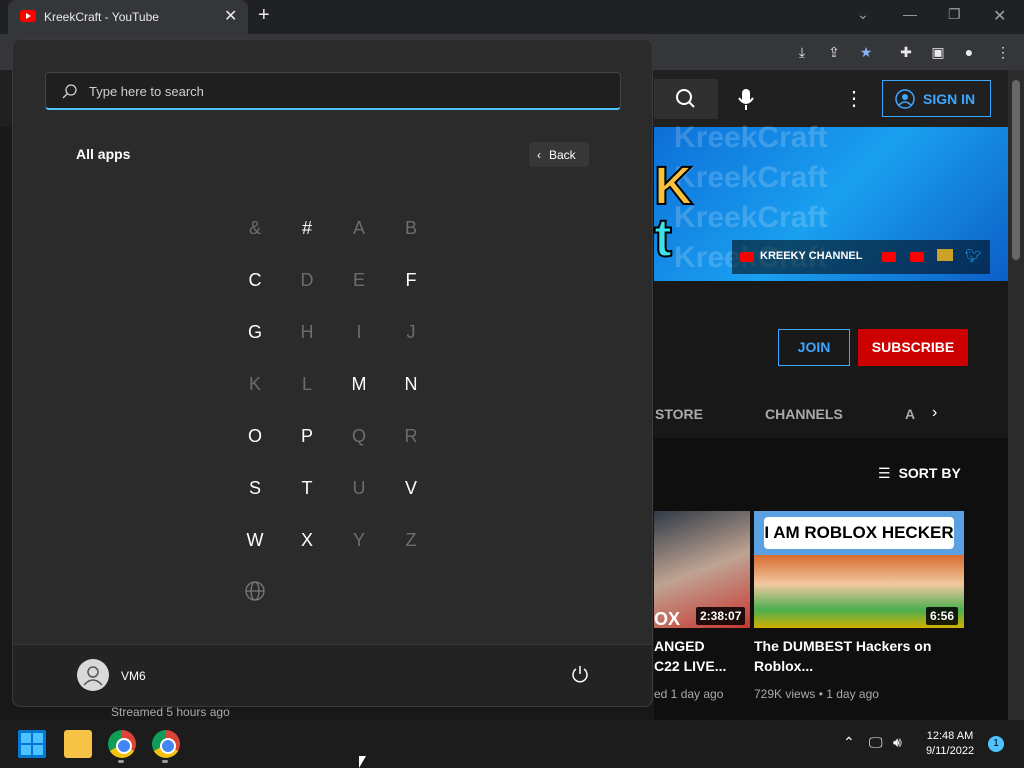 This screenshot has height=768, width=1024. What do you see at coordinates (906, 52) in the screenshot?
I see `extensions-icon: ✚` at bounding box center [906, 52].